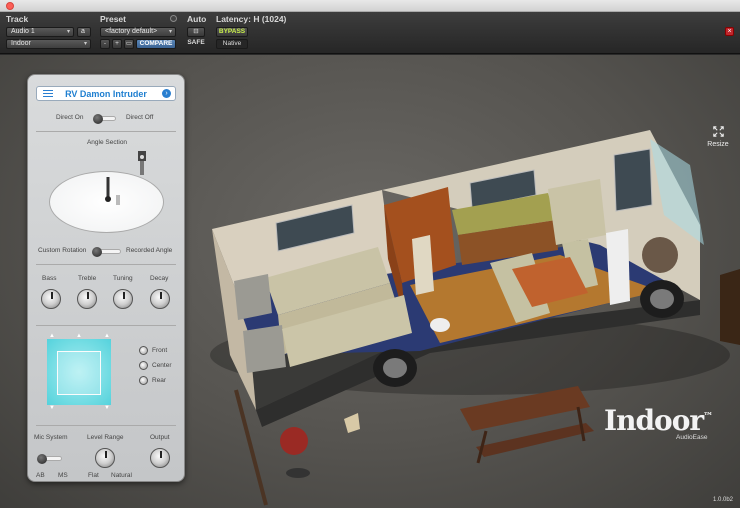 This screenshot has height=508, width=740. I want to click on recorded-angle-label: Recorded Angle, so click(149, 250).